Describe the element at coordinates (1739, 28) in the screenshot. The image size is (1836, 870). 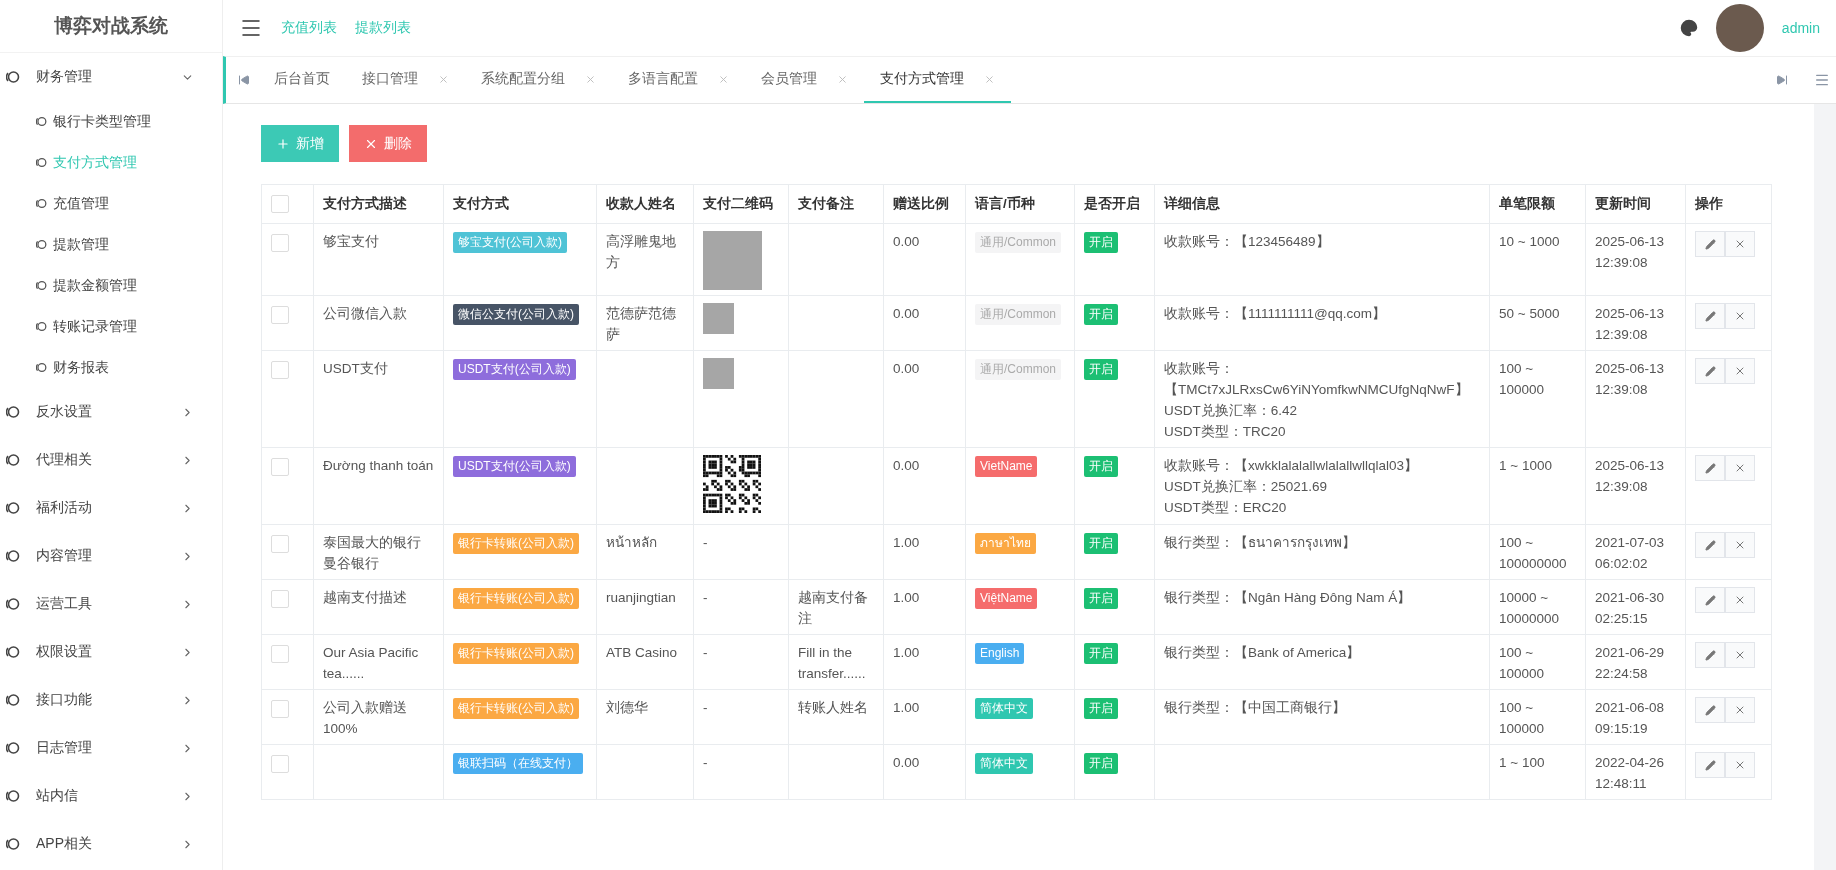
I see `avatar` at that location.